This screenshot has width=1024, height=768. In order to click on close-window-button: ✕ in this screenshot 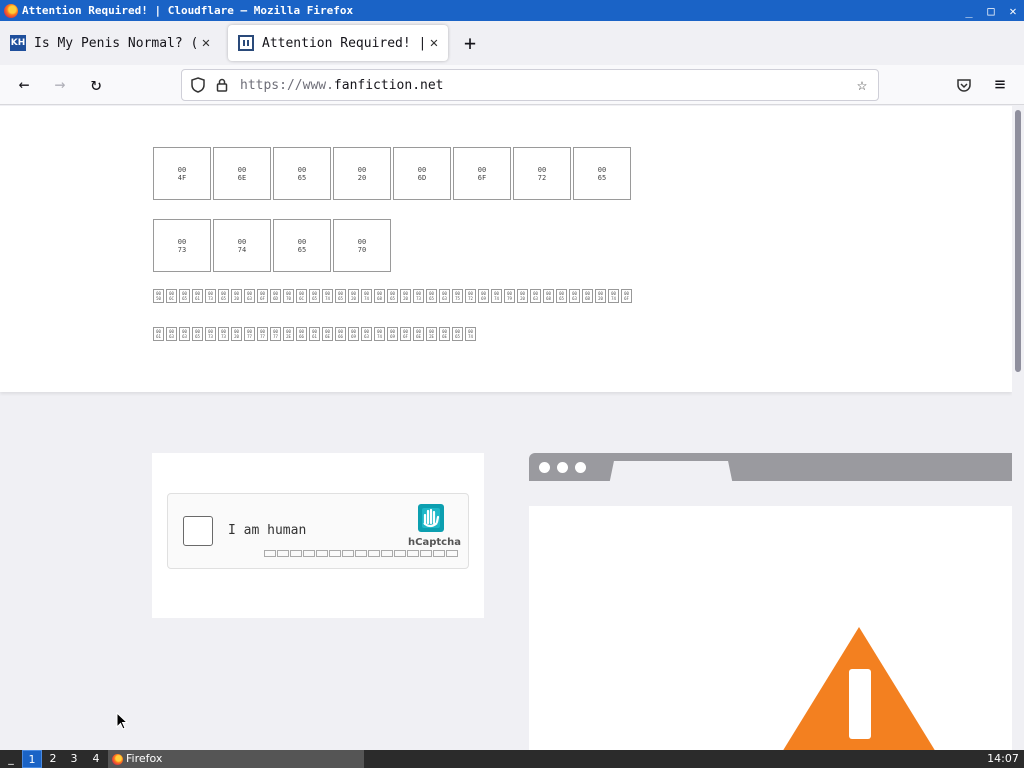, I will do `click(1013, 11)`.